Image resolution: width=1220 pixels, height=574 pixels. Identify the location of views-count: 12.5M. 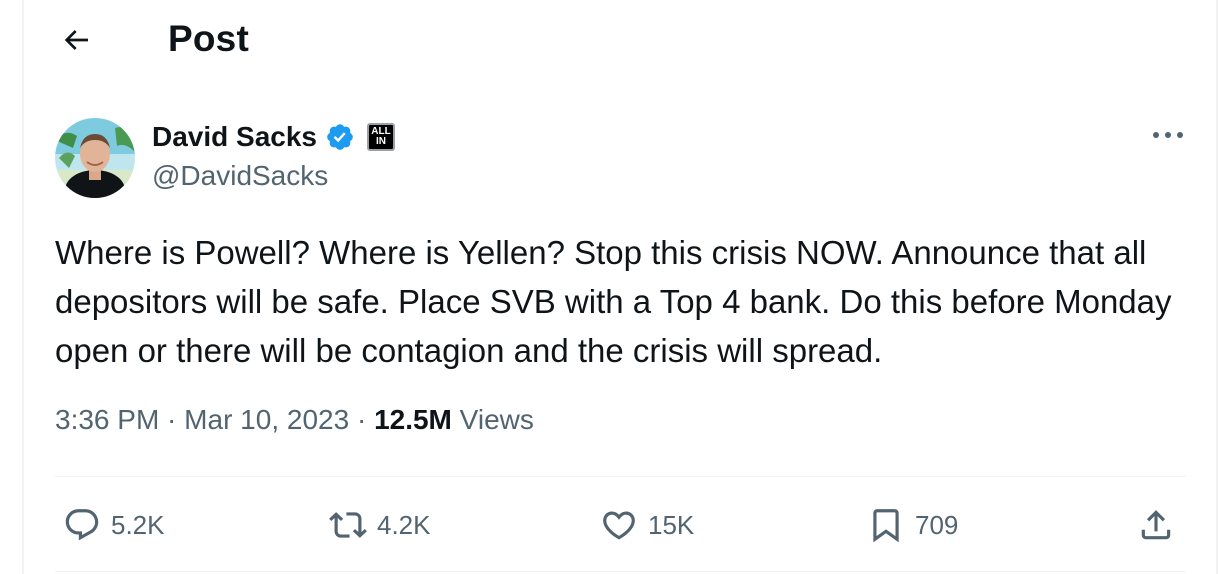
(413, 419).